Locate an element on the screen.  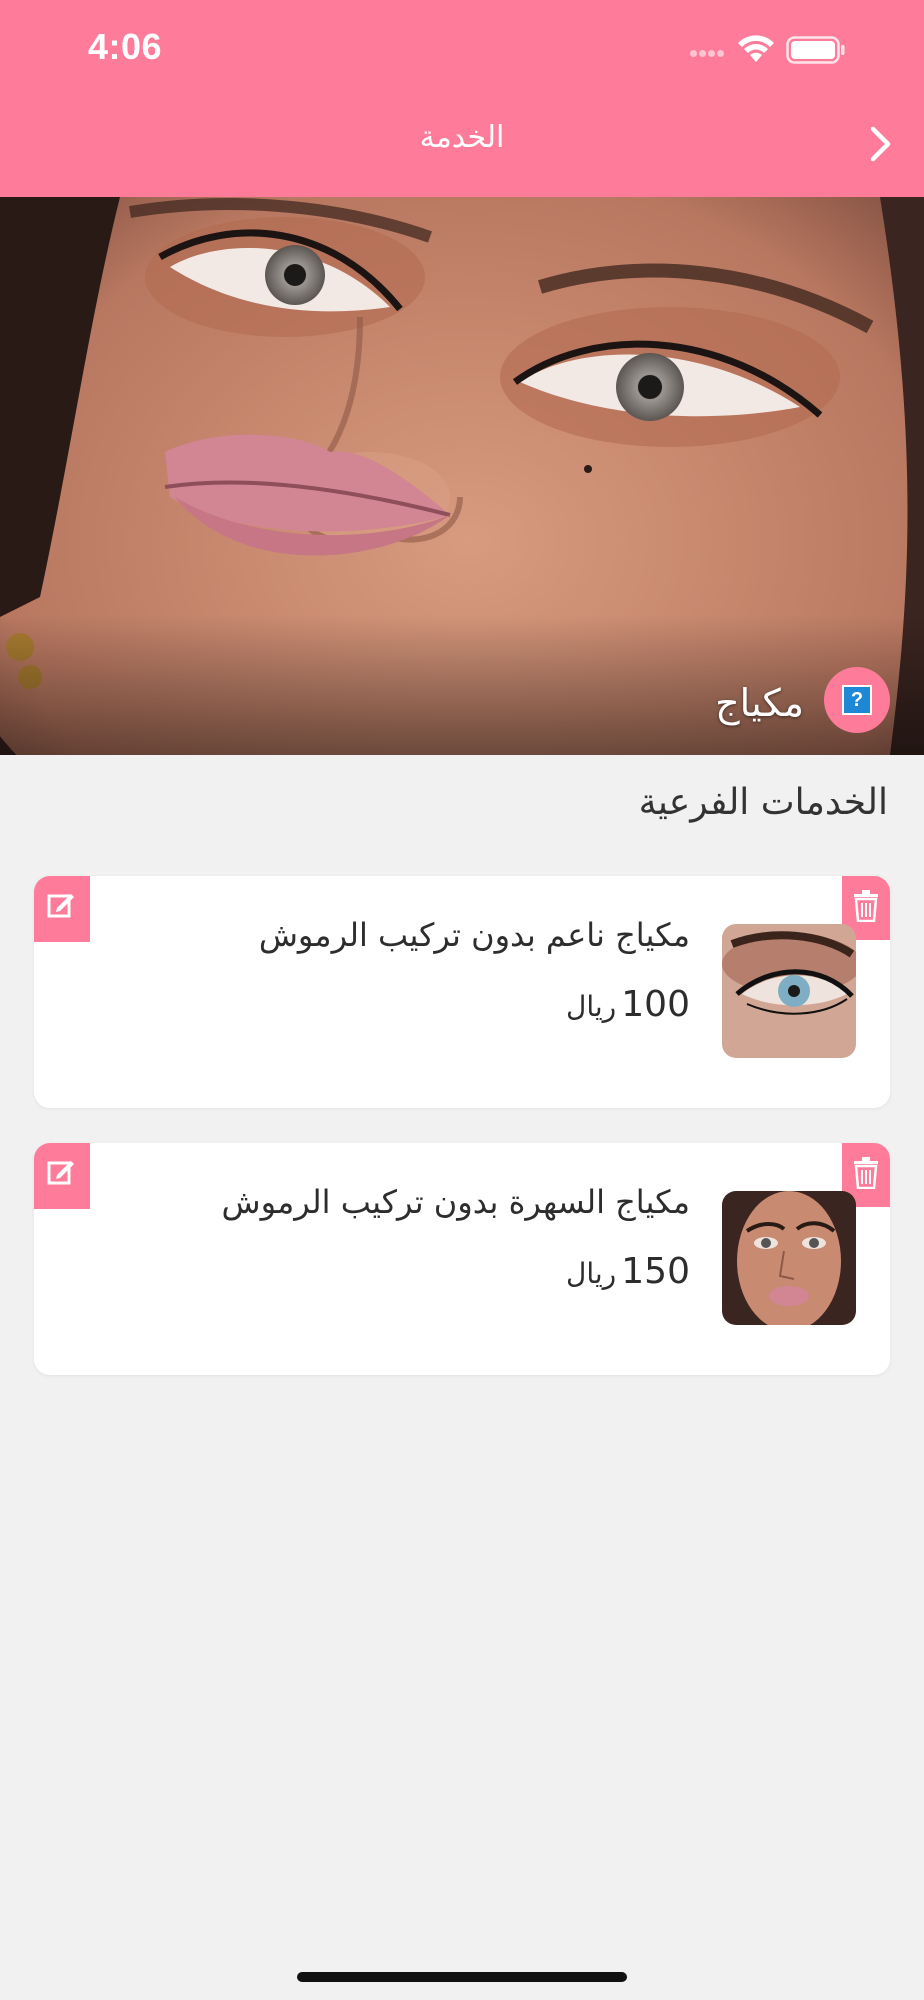
sub-services-title: الخدمات الفرعية is located at coordinates (763, 802).